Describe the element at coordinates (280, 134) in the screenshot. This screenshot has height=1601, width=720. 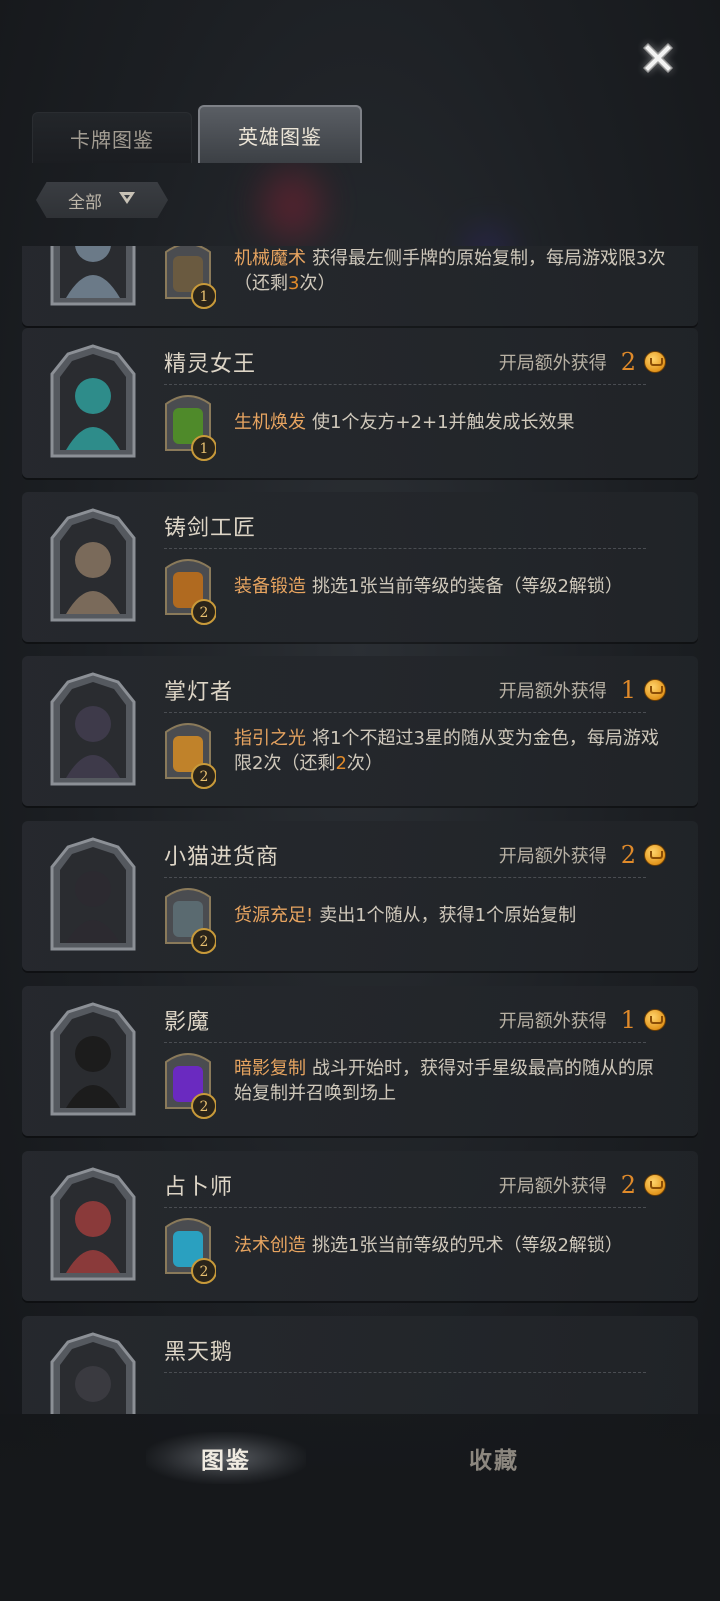
I see `tab-hero-codex: 英雄图鉴` at that location.